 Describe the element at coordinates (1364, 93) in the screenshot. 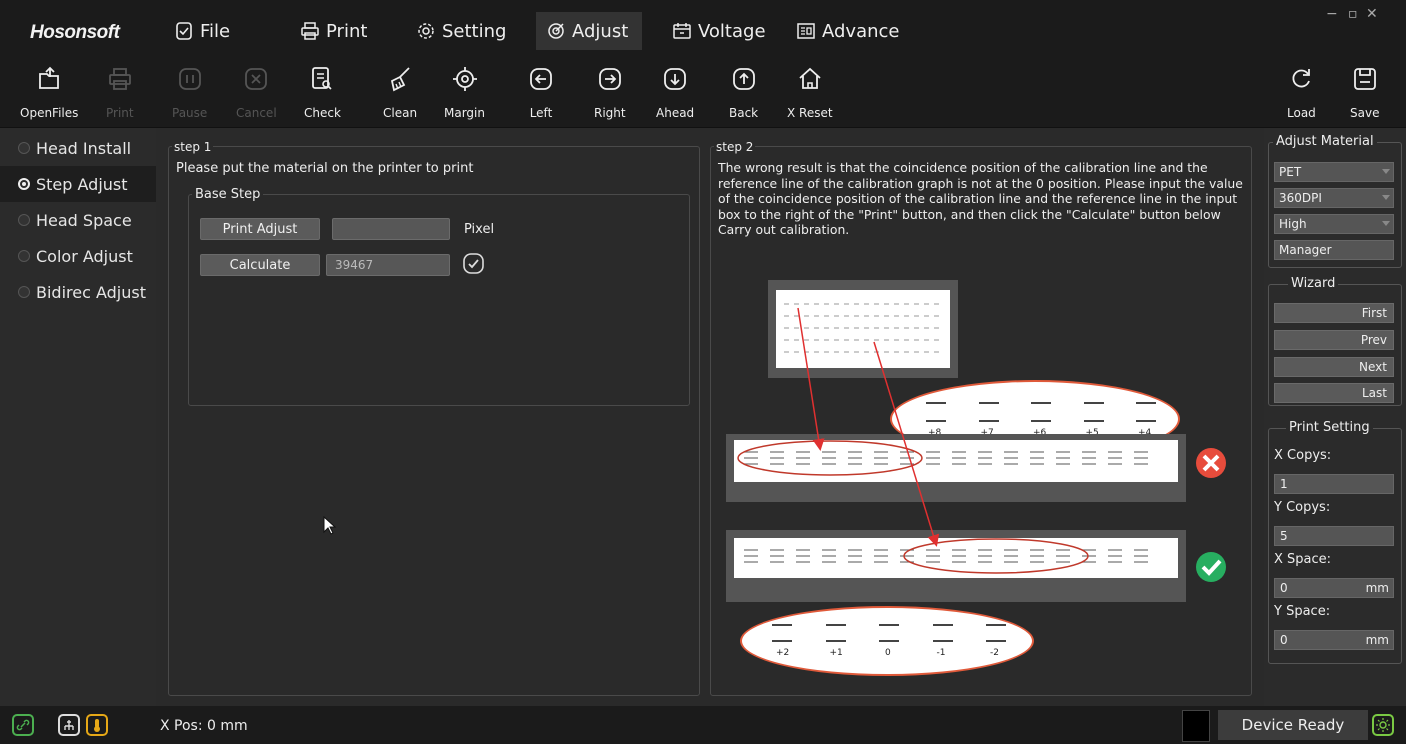

I see `save-button: Save` at that location.